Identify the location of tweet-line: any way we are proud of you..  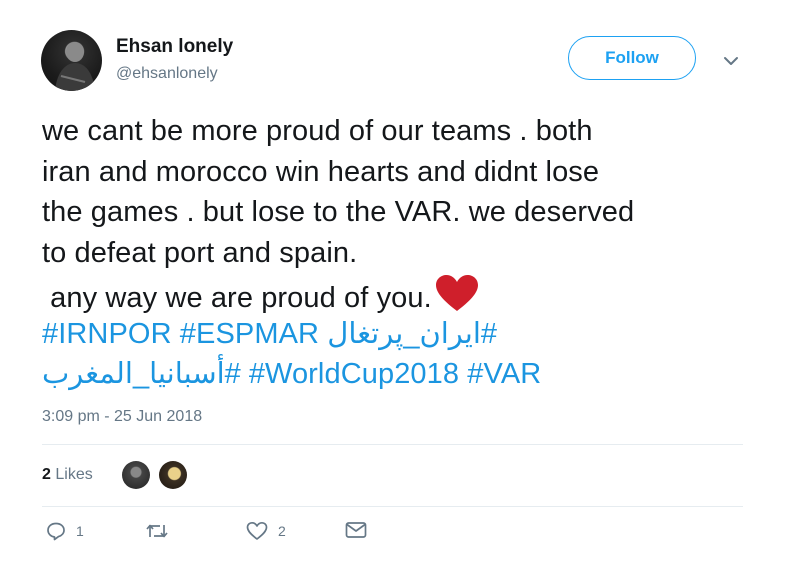
(237, 298).